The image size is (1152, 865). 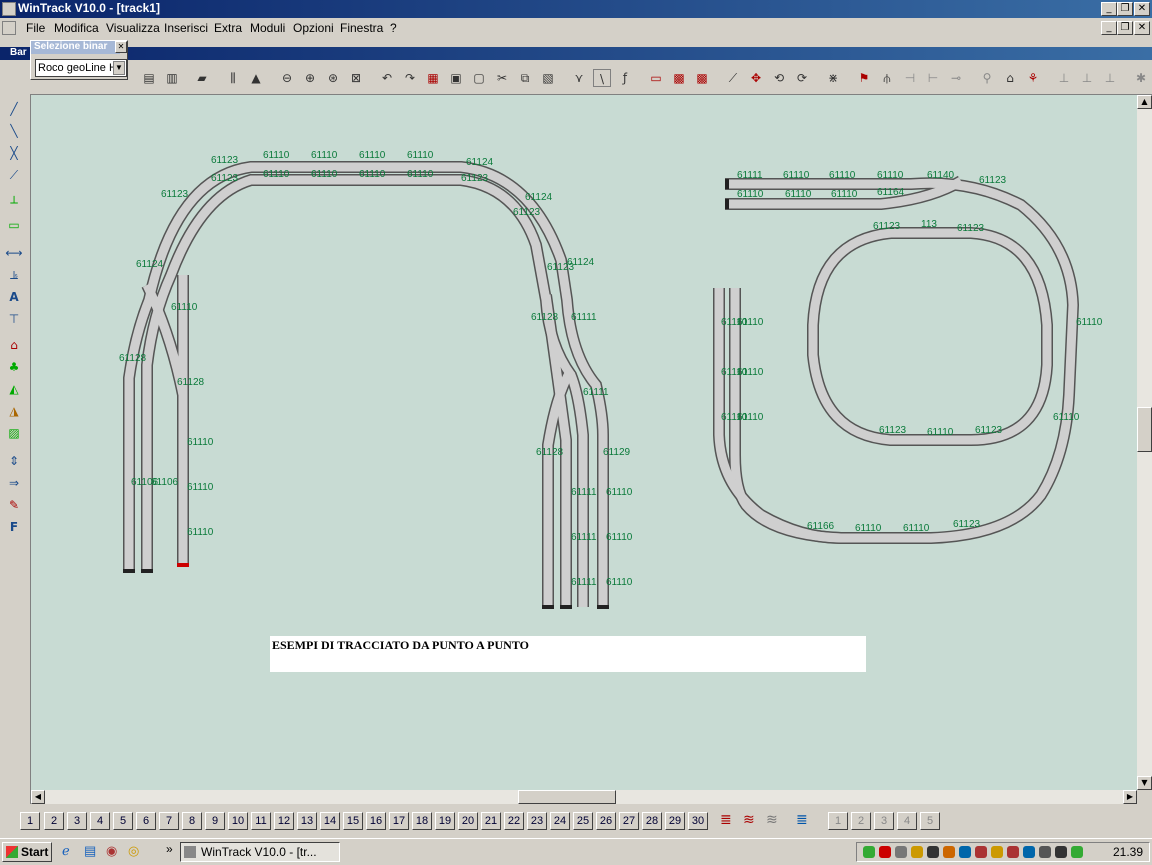 I want to click on maximize-button: ❐, so click(x=1125, y=9).